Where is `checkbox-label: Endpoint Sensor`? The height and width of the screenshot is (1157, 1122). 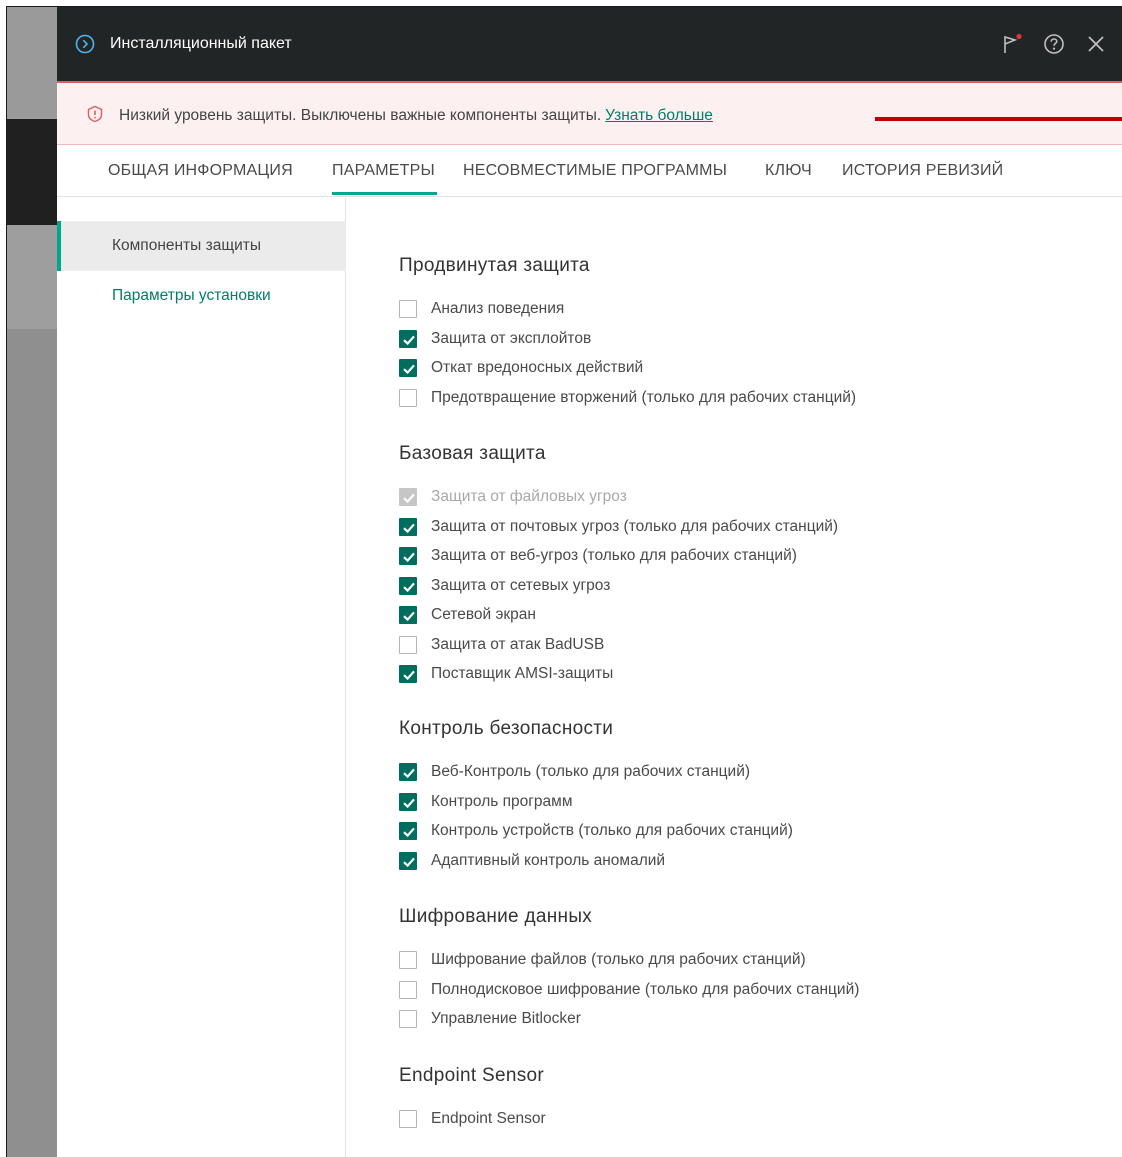
checkbox-label: Endpoint Sensor is located at coordinates (488, 1118).